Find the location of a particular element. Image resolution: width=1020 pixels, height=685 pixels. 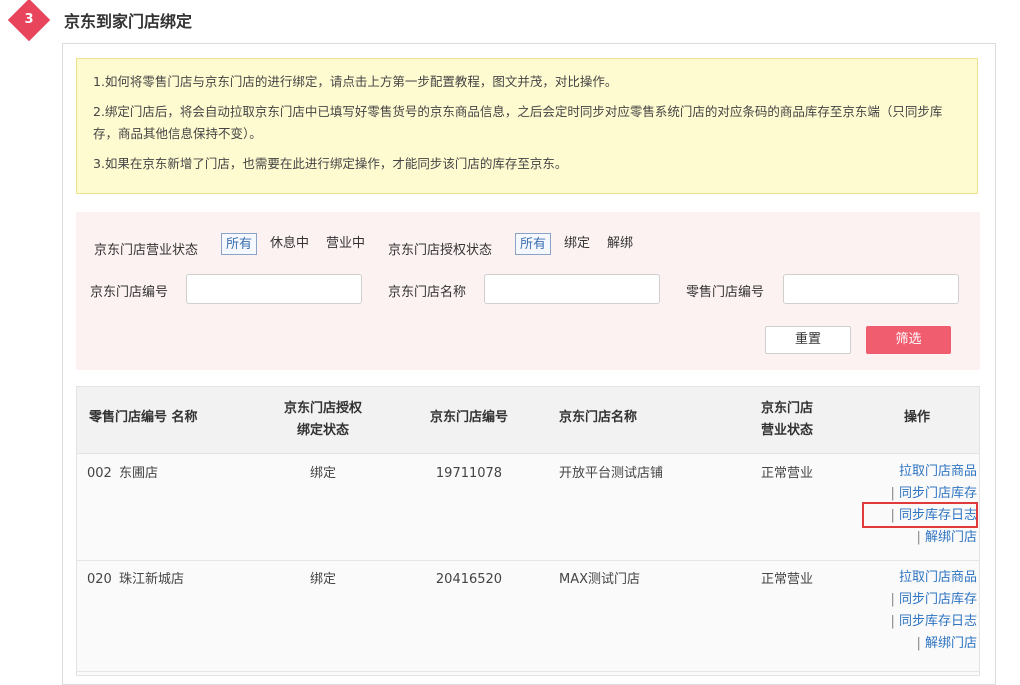

jd-store-name-cell: 开放平台测试店铺 is located at coordinates (611, 473).